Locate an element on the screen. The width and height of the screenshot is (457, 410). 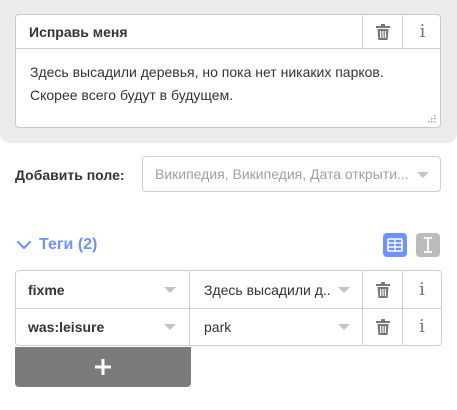
list-view-icon is located at coordinates (395, 245).